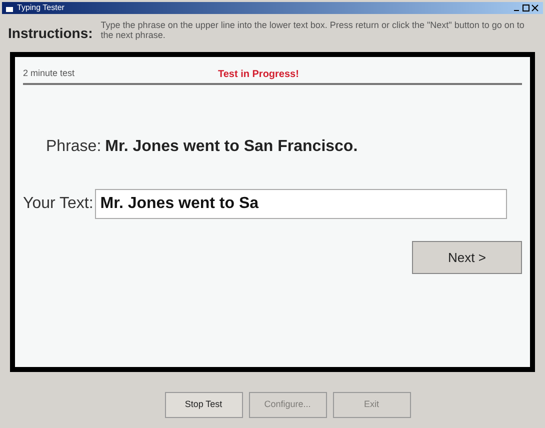  I want to click on instructions-label: Instructions:, so click(50, 33).